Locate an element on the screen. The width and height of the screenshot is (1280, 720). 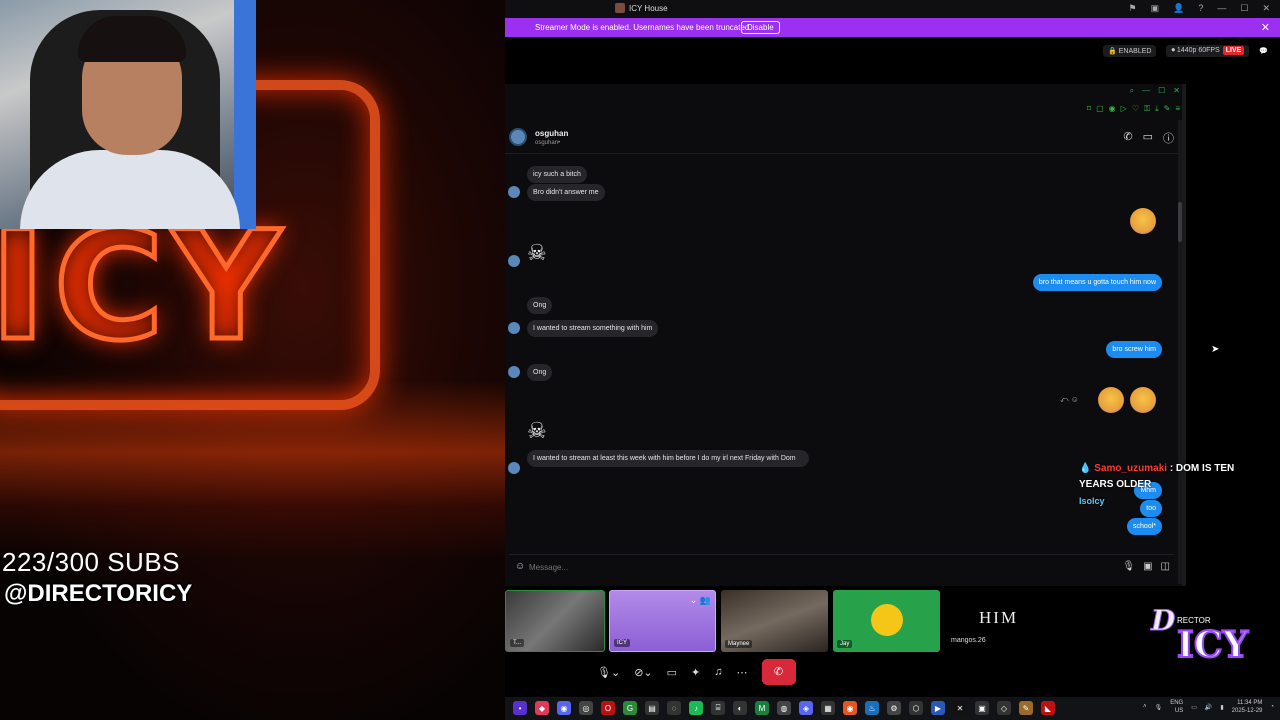
x-icon: ✕ is located at coordinates (960, 708).